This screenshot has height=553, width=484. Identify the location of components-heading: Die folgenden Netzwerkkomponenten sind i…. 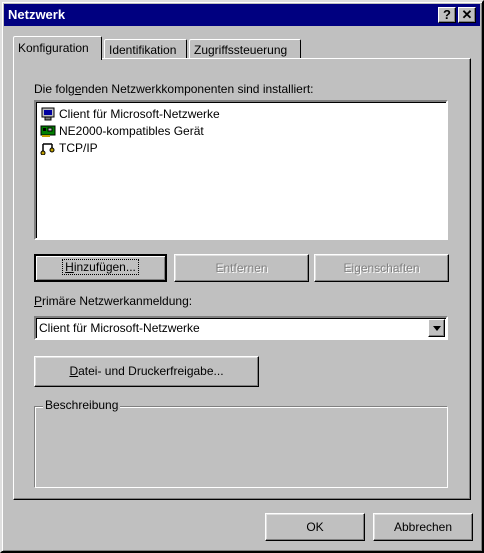
(174, 89).